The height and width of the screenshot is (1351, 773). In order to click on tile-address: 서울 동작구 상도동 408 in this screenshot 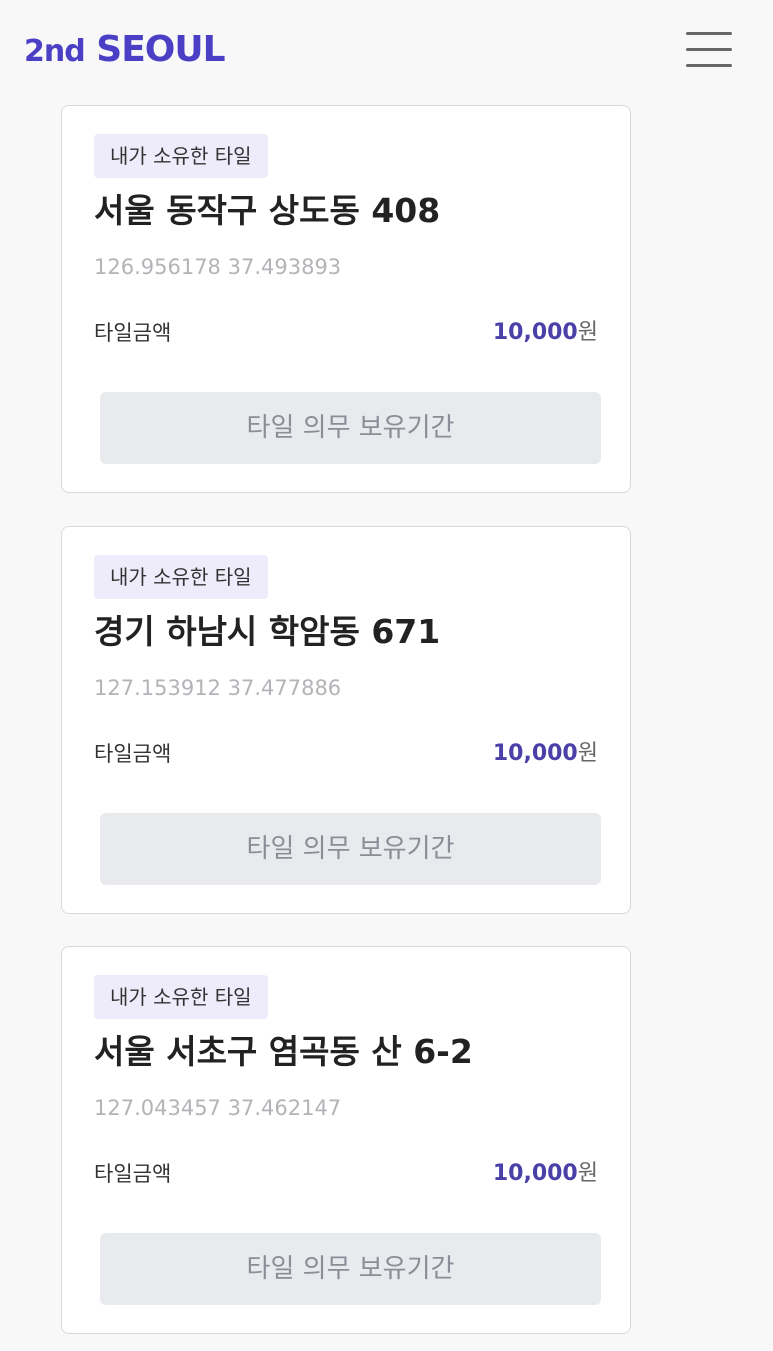, I will do `click(267, 210)`.